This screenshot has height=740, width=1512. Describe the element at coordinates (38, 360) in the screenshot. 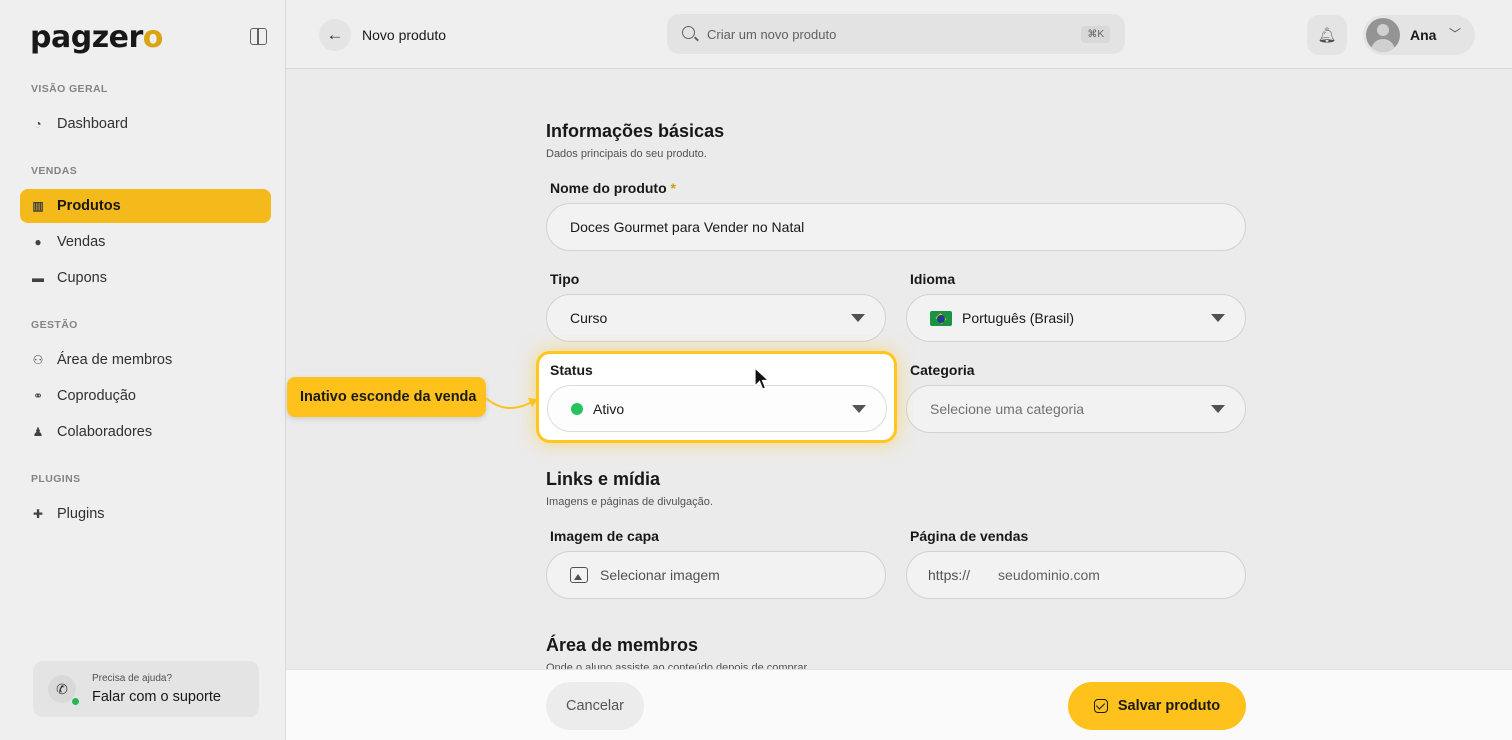

I see `members-icon: ⚇` at that location.